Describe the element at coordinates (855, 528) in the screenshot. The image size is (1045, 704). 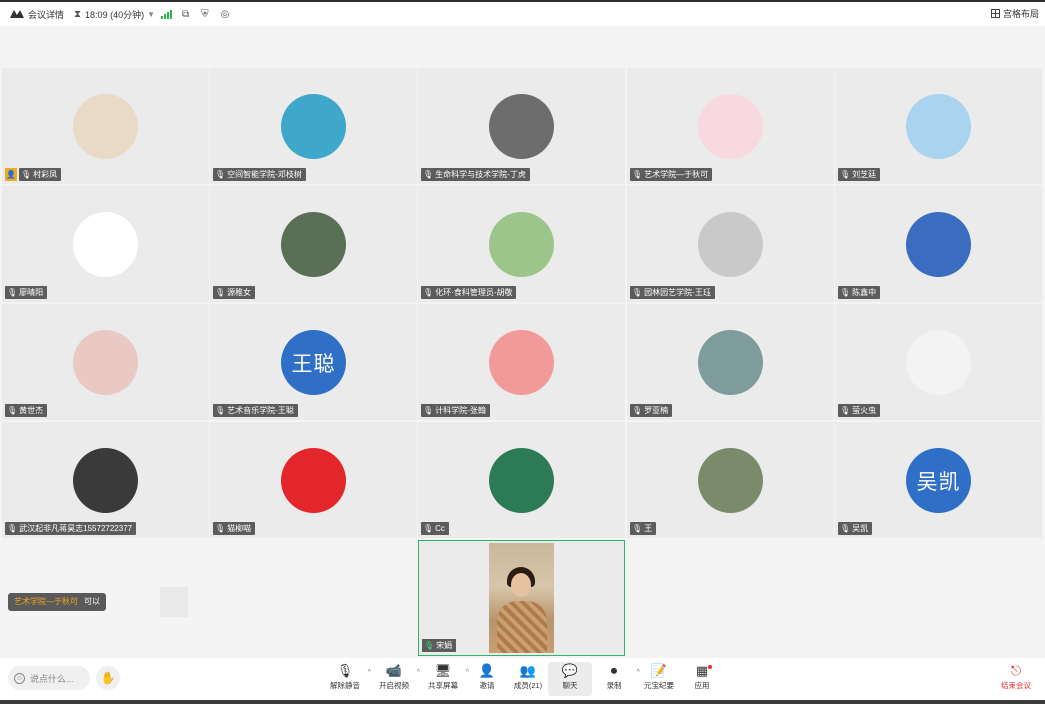
I see `participant-nametag: 🎙 吴凯` at that location.